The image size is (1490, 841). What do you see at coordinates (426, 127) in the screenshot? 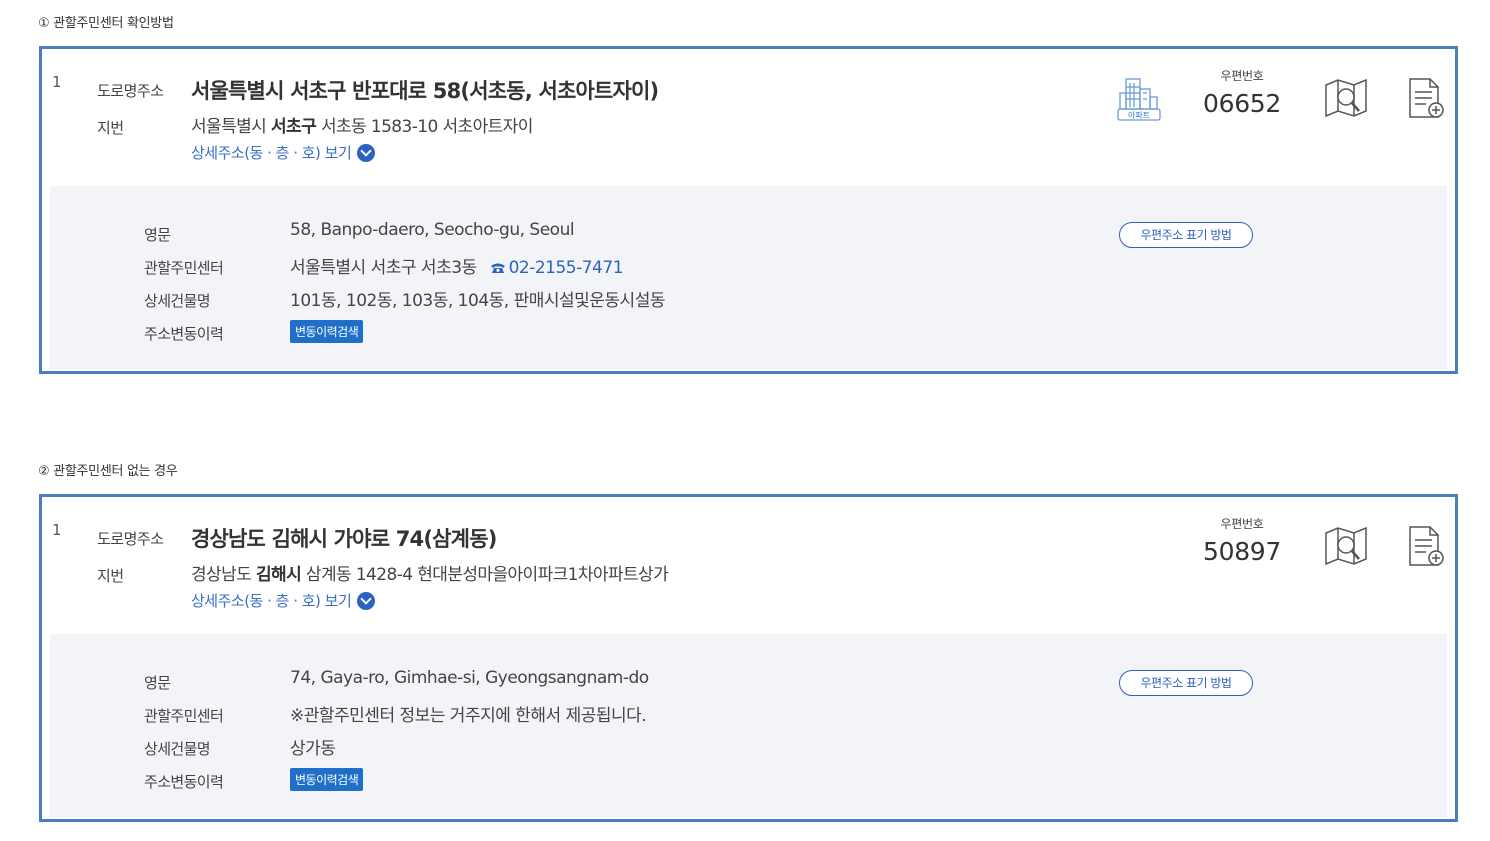
I see `jibun-rest: 서초동 1583-10 서초아트자이` at bounding box center [426, 127].